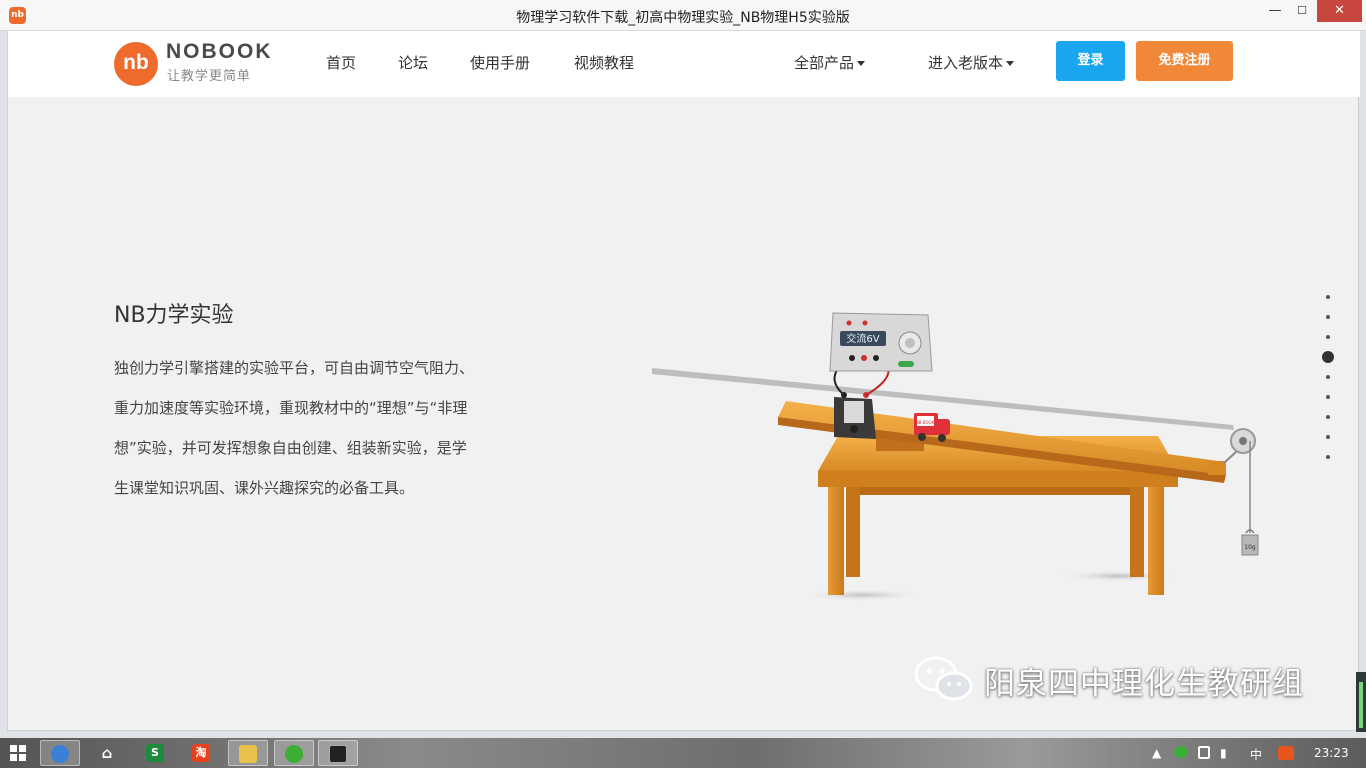 Image resolution: width=1366 pixels, height=768 pixels. I want to click on nav-all-products-dropdown: 全部产品, so click(830, 62).